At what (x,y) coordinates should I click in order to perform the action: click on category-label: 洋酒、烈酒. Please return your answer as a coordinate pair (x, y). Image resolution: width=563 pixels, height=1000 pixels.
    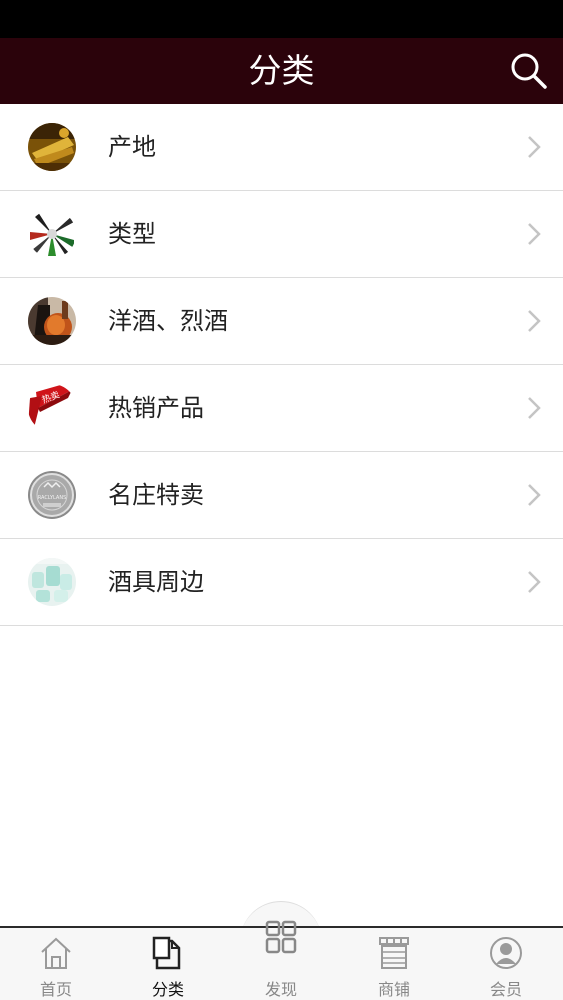
    Looking at the image, I should click on (168, 321).